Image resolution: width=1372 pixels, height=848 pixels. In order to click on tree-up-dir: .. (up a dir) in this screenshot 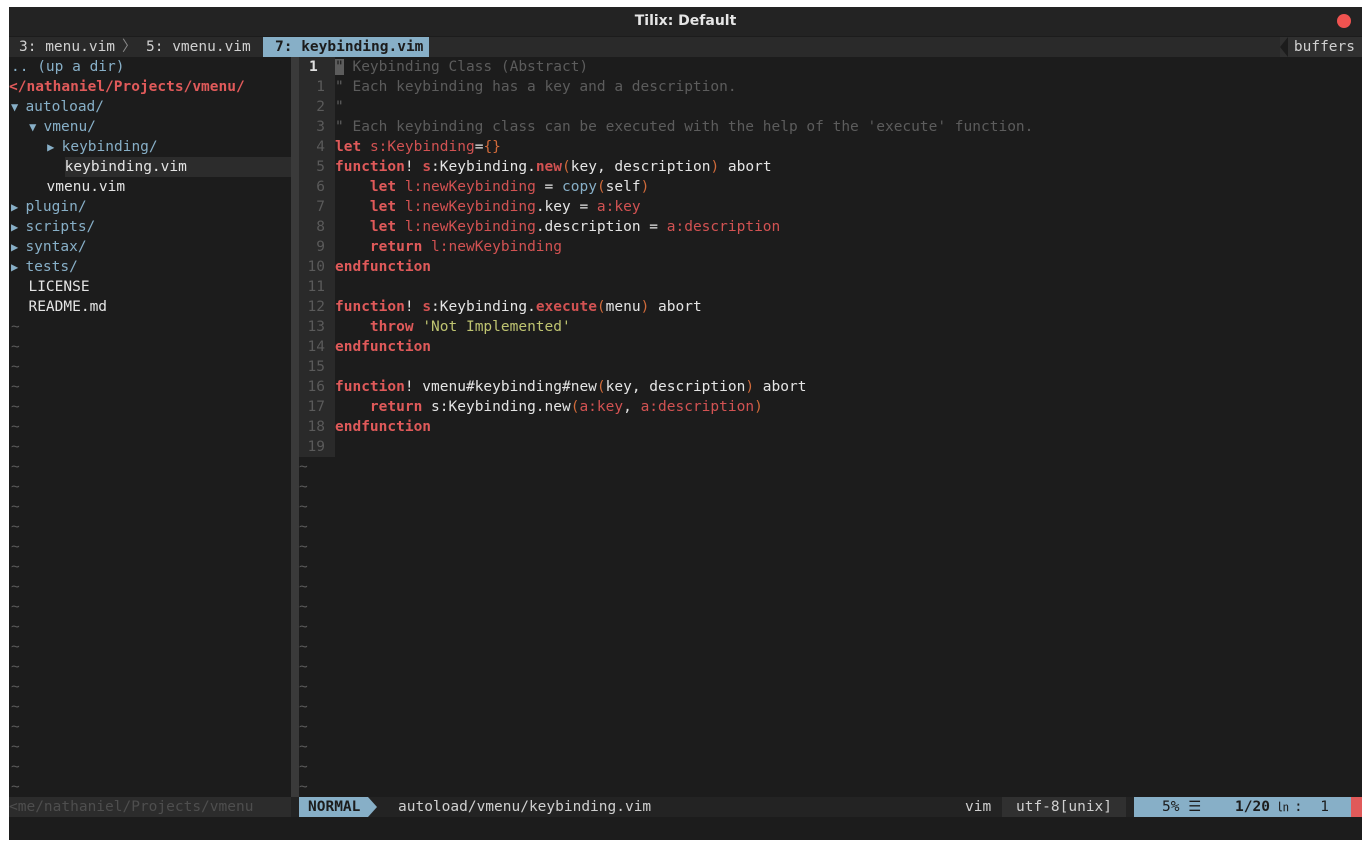, I will do `click(68, 67)`.